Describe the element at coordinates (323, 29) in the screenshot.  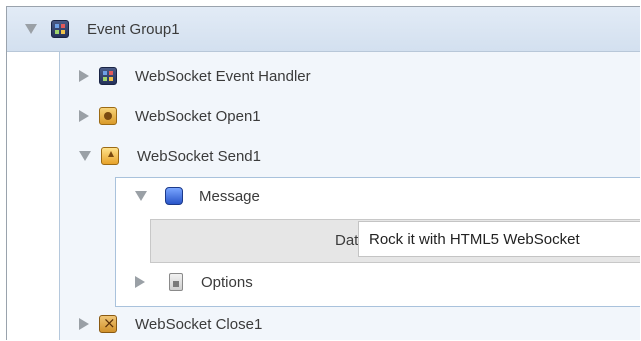
I see `event-group-header: Event Group1` at that location.